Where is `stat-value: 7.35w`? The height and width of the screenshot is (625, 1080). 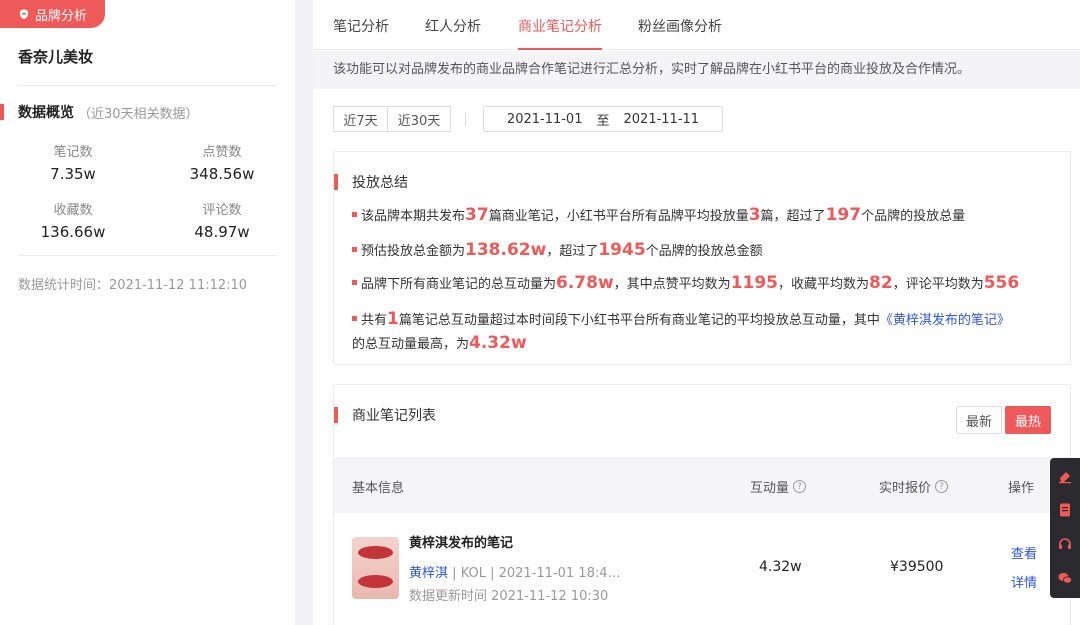
stat-value: 7.35w is located at coordinates (73, 174).